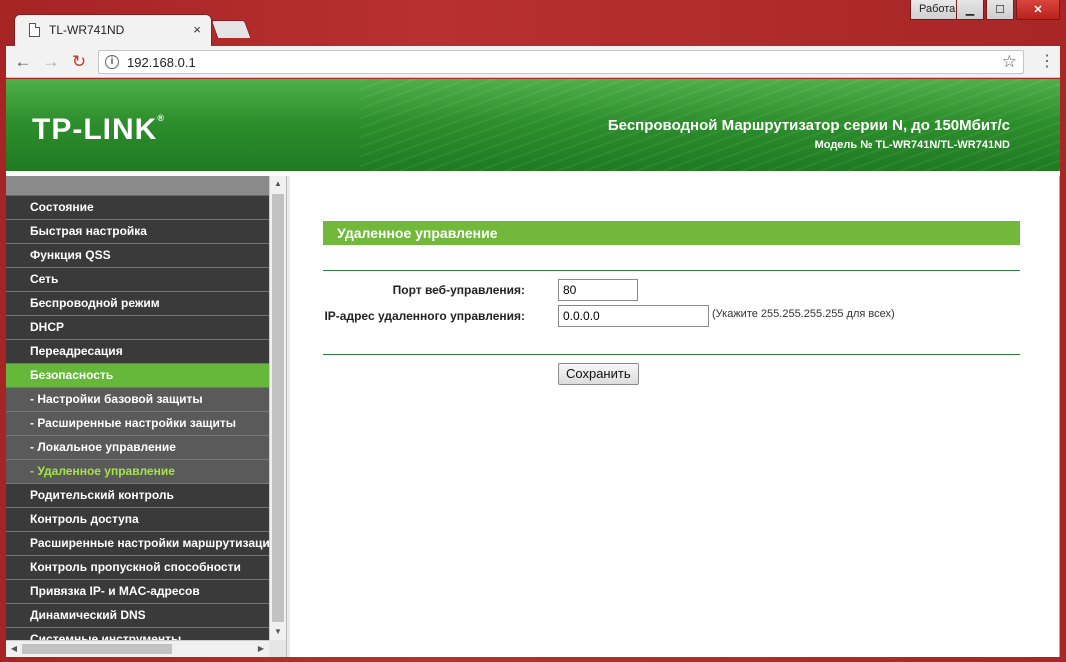 This screenshot has height=662, width=1066. Describe the element at coordinates (137, 304) in the screenshot. I see `sidebar-item: Беспроводной режим` at that location.